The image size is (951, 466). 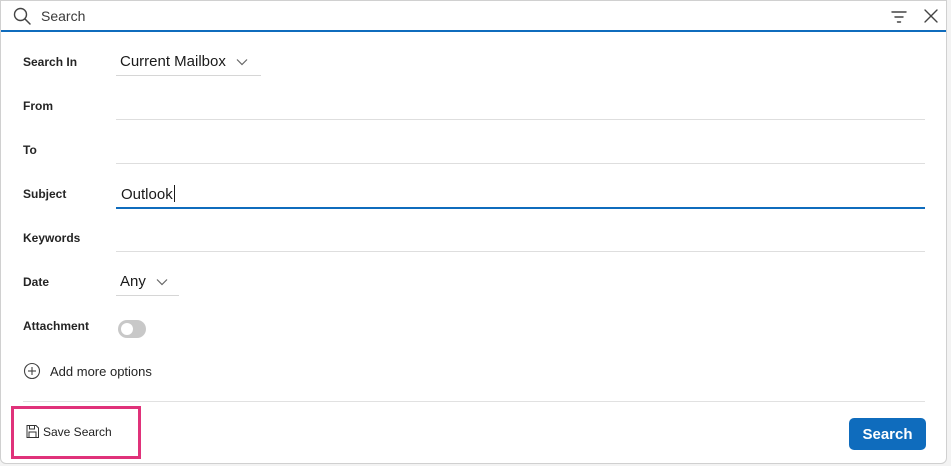 What do you see at coordinates (931, 16) in the screenshot?
I see `close-icon` at bounding box center [931, 16].